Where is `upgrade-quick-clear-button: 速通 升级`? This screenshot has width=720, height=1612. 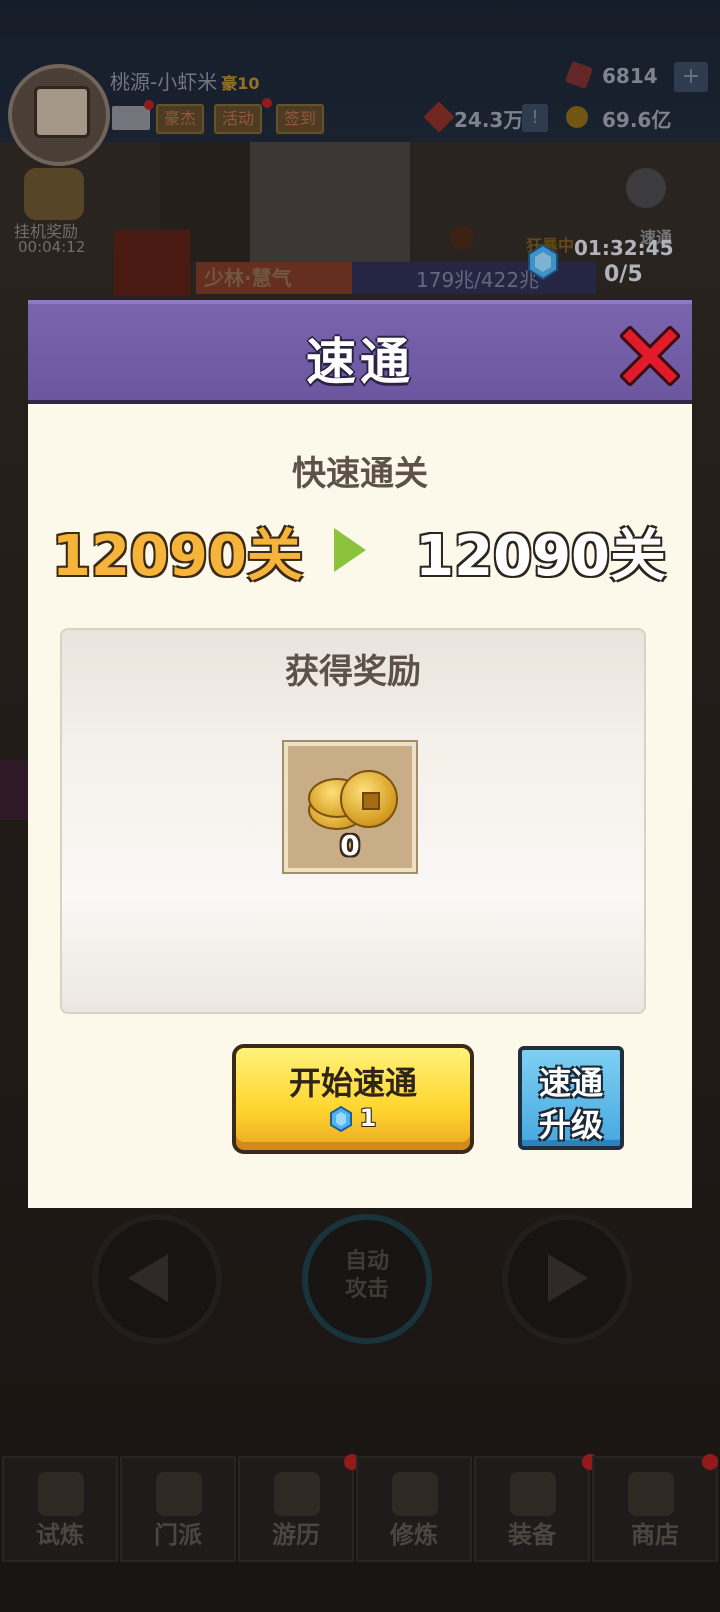
upgrade-quick-clear-button: 速通 升级 is located at coordinates (571, 1098).